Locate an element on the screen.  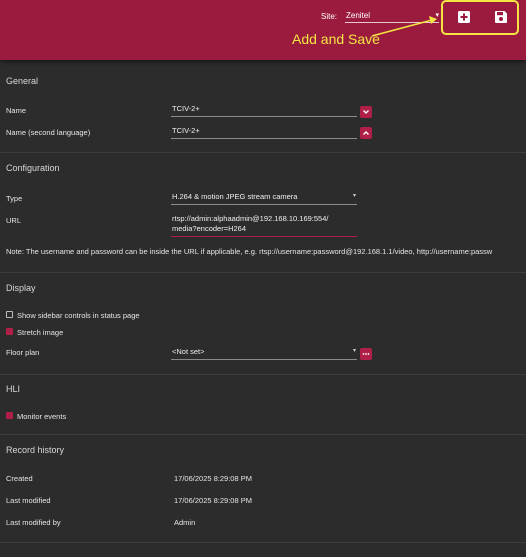
type-select: H.264 & motion JPEG stream camera ▾ is located at coordinates (264, 198).